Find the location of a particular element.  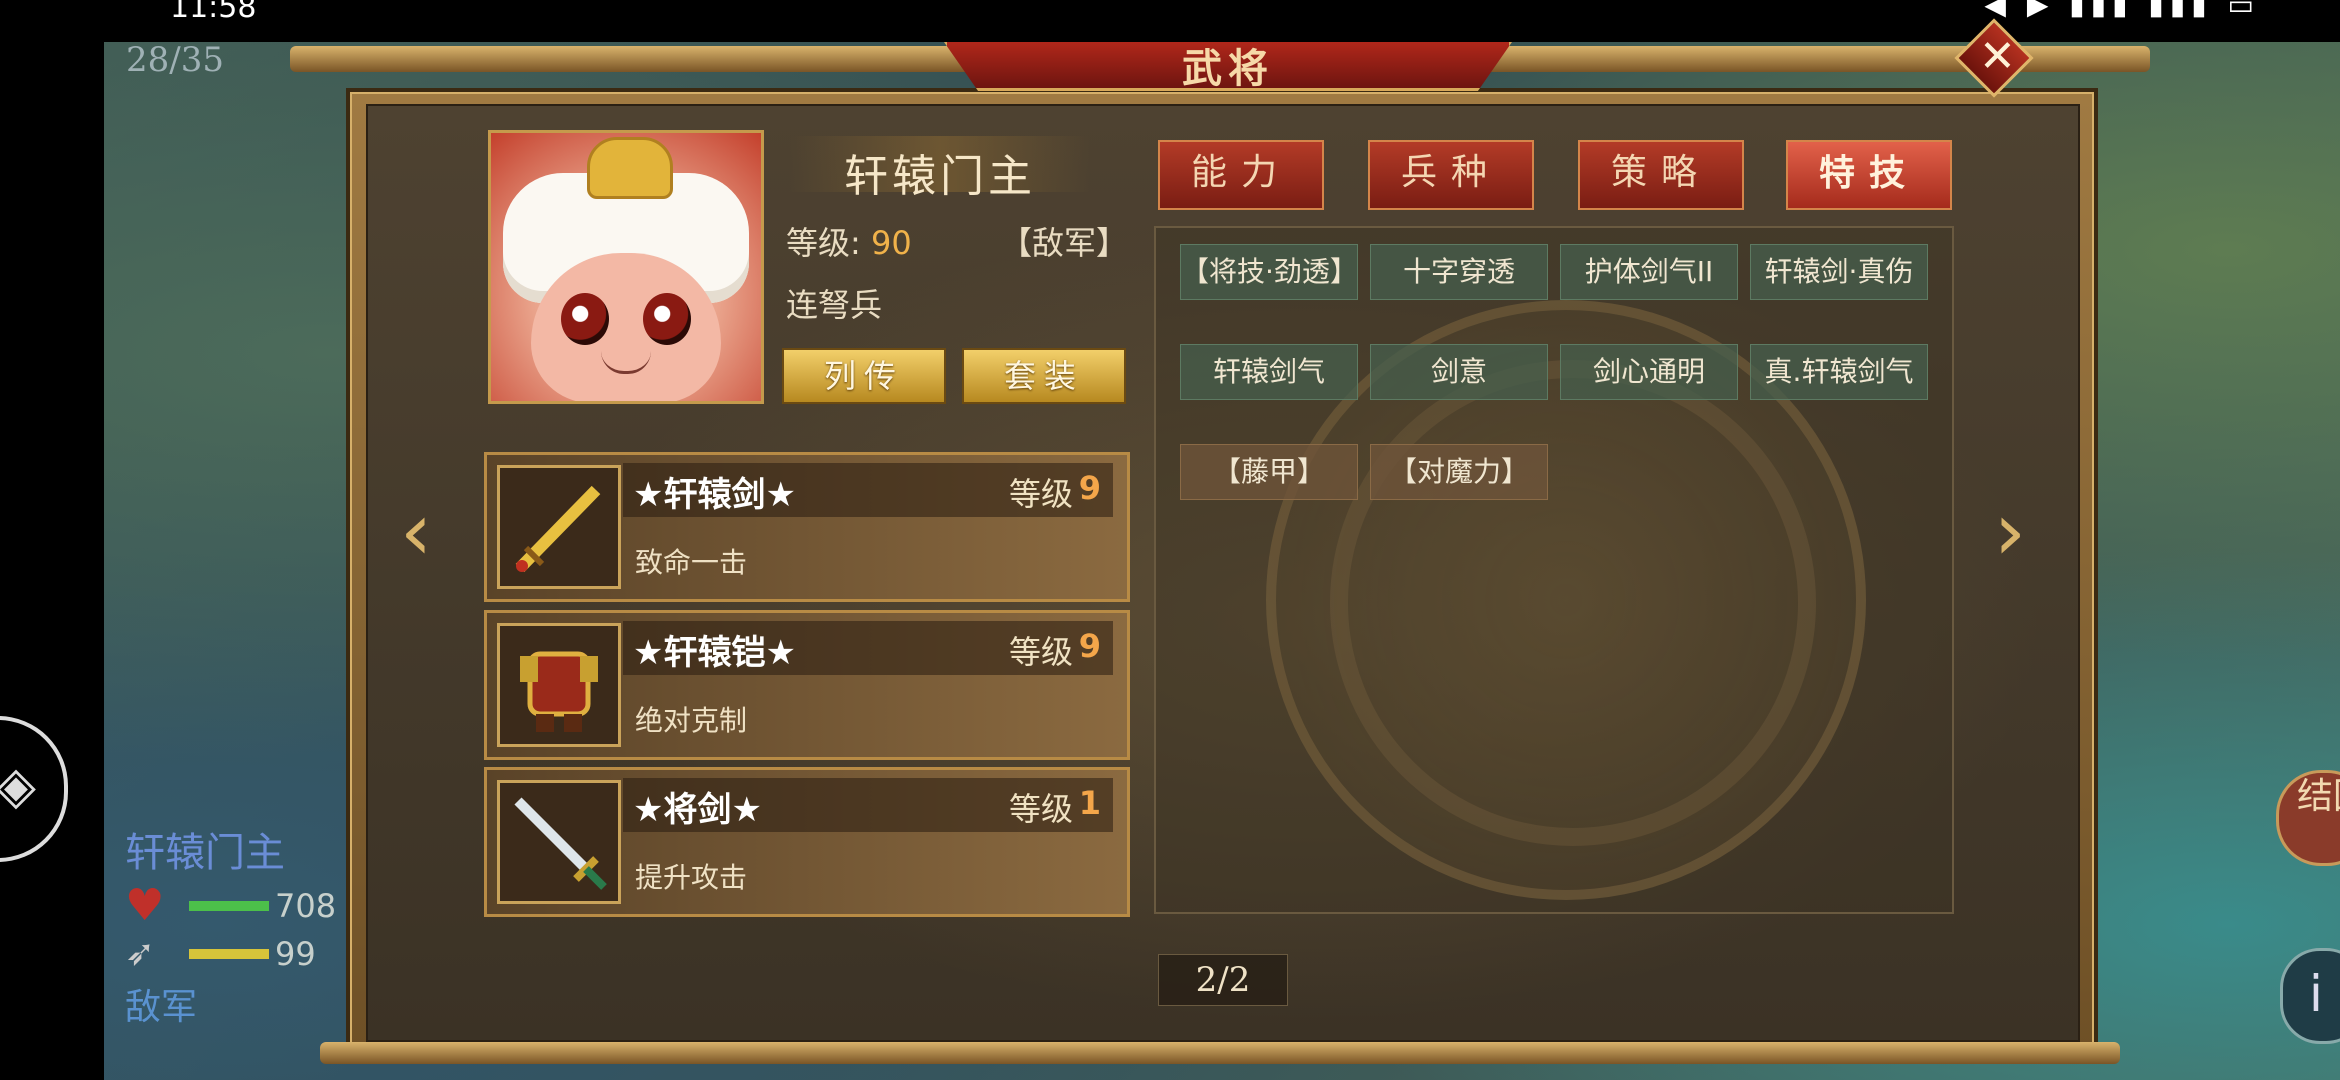

armor-icon is located at coordinates (559, 685).